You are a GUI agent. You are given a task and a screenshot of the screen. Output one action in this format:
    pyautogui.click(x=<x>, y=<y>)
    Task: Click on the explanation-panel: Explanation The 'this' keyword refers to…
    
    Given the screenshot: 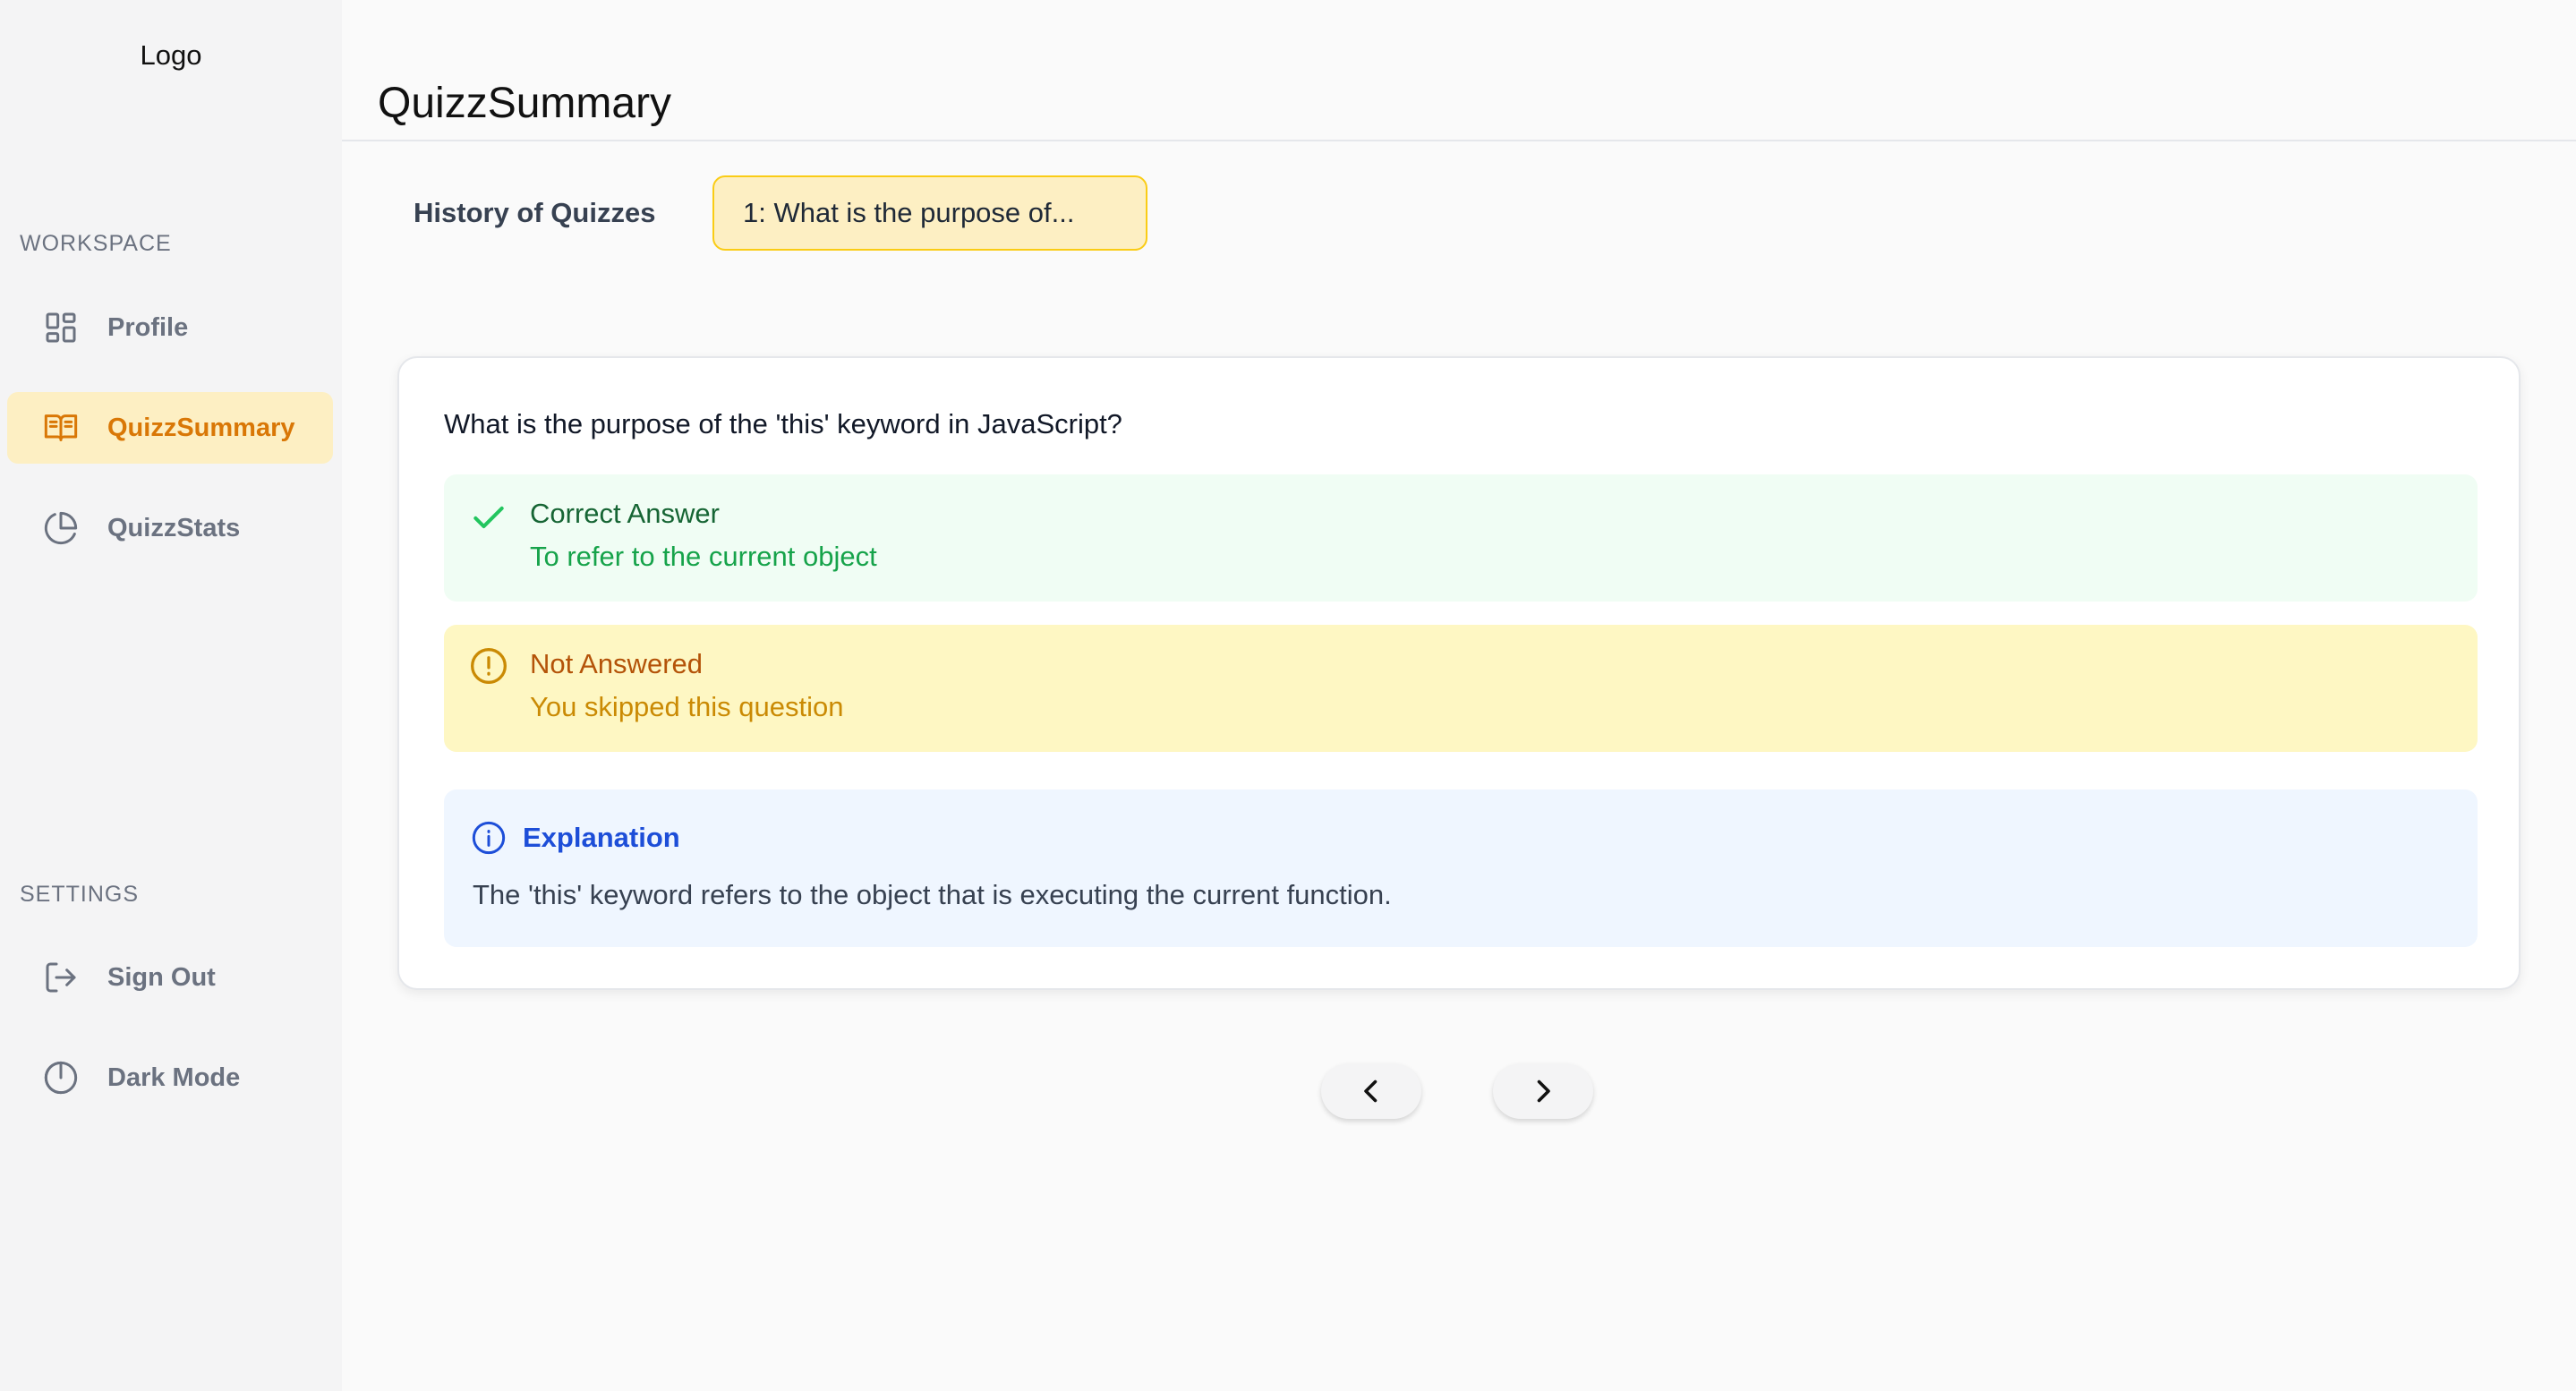 What is the action you would take?
    pyautogui.click(x=1461, y=868)
    